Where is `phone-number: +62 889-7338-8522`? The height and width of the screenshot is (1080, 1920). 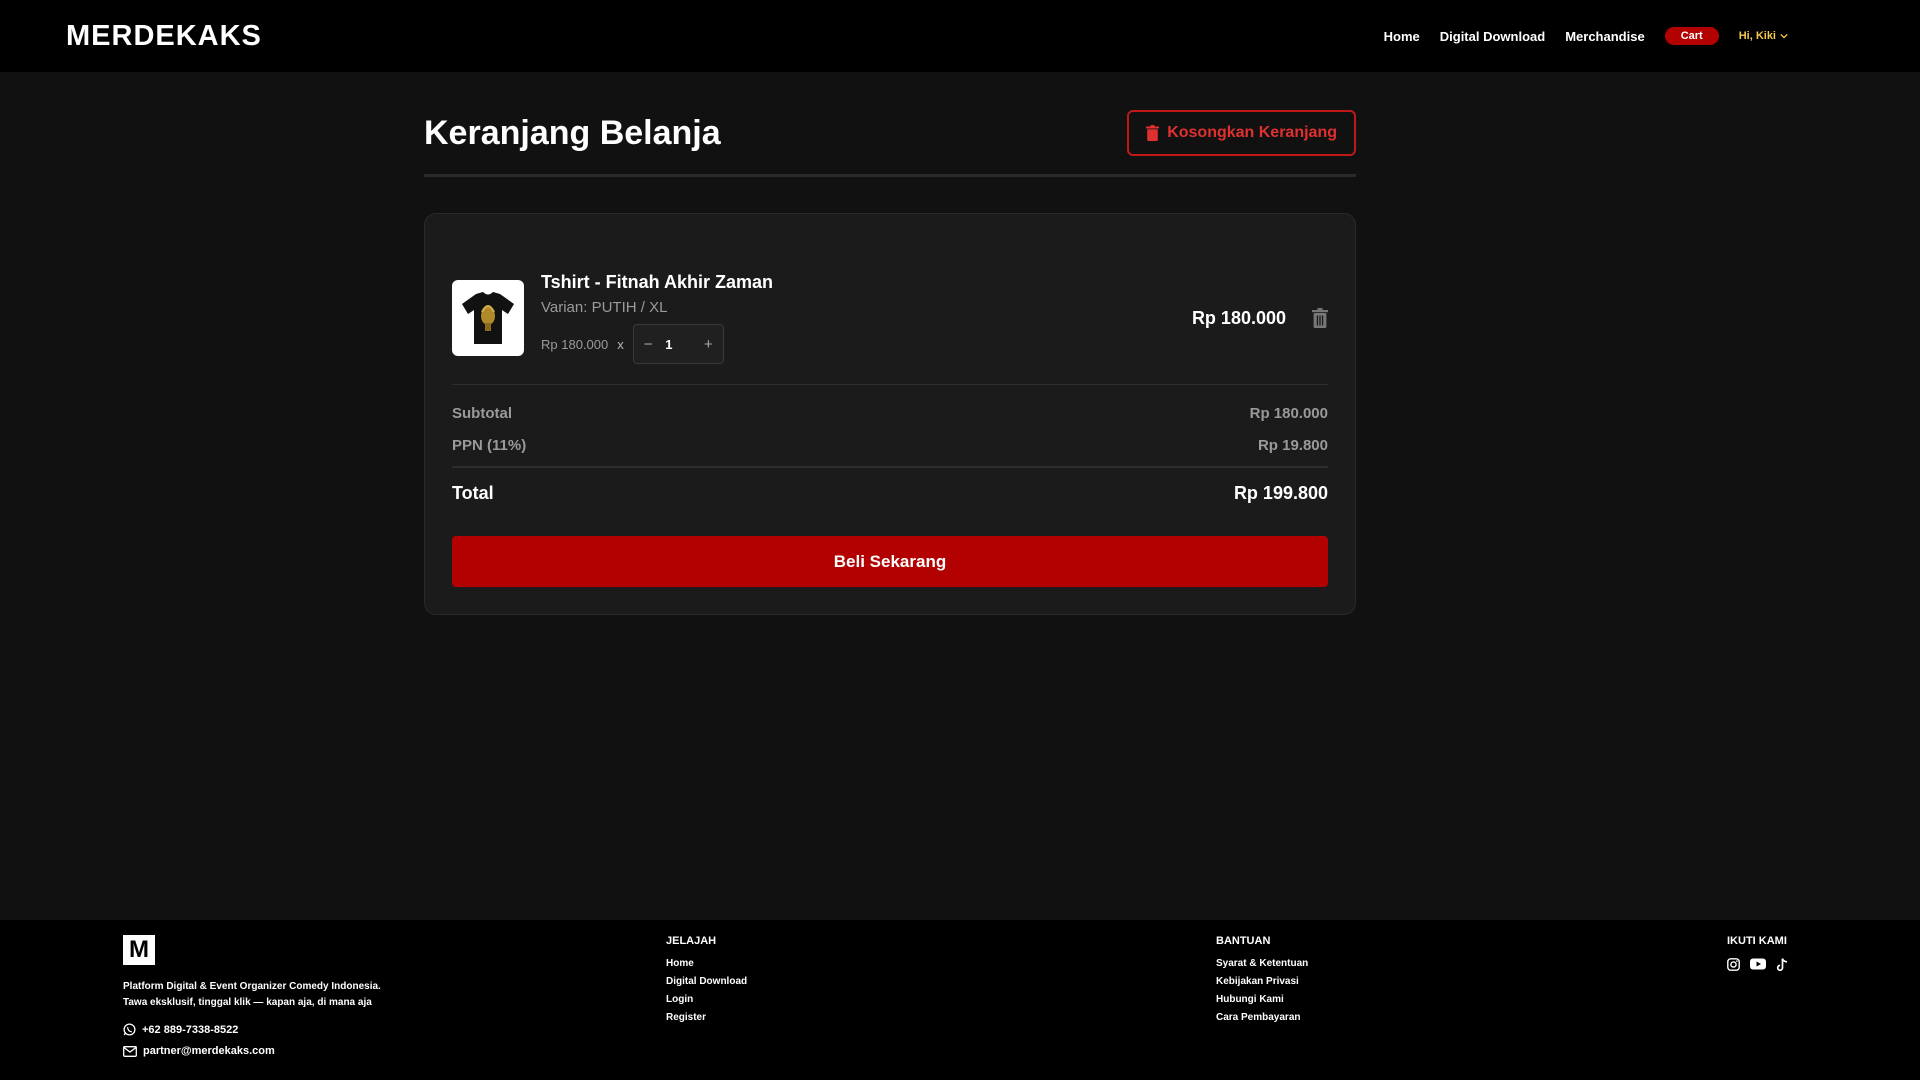 phone-number: +62 889-7338-8522 is located at coordinates (190, 1029).